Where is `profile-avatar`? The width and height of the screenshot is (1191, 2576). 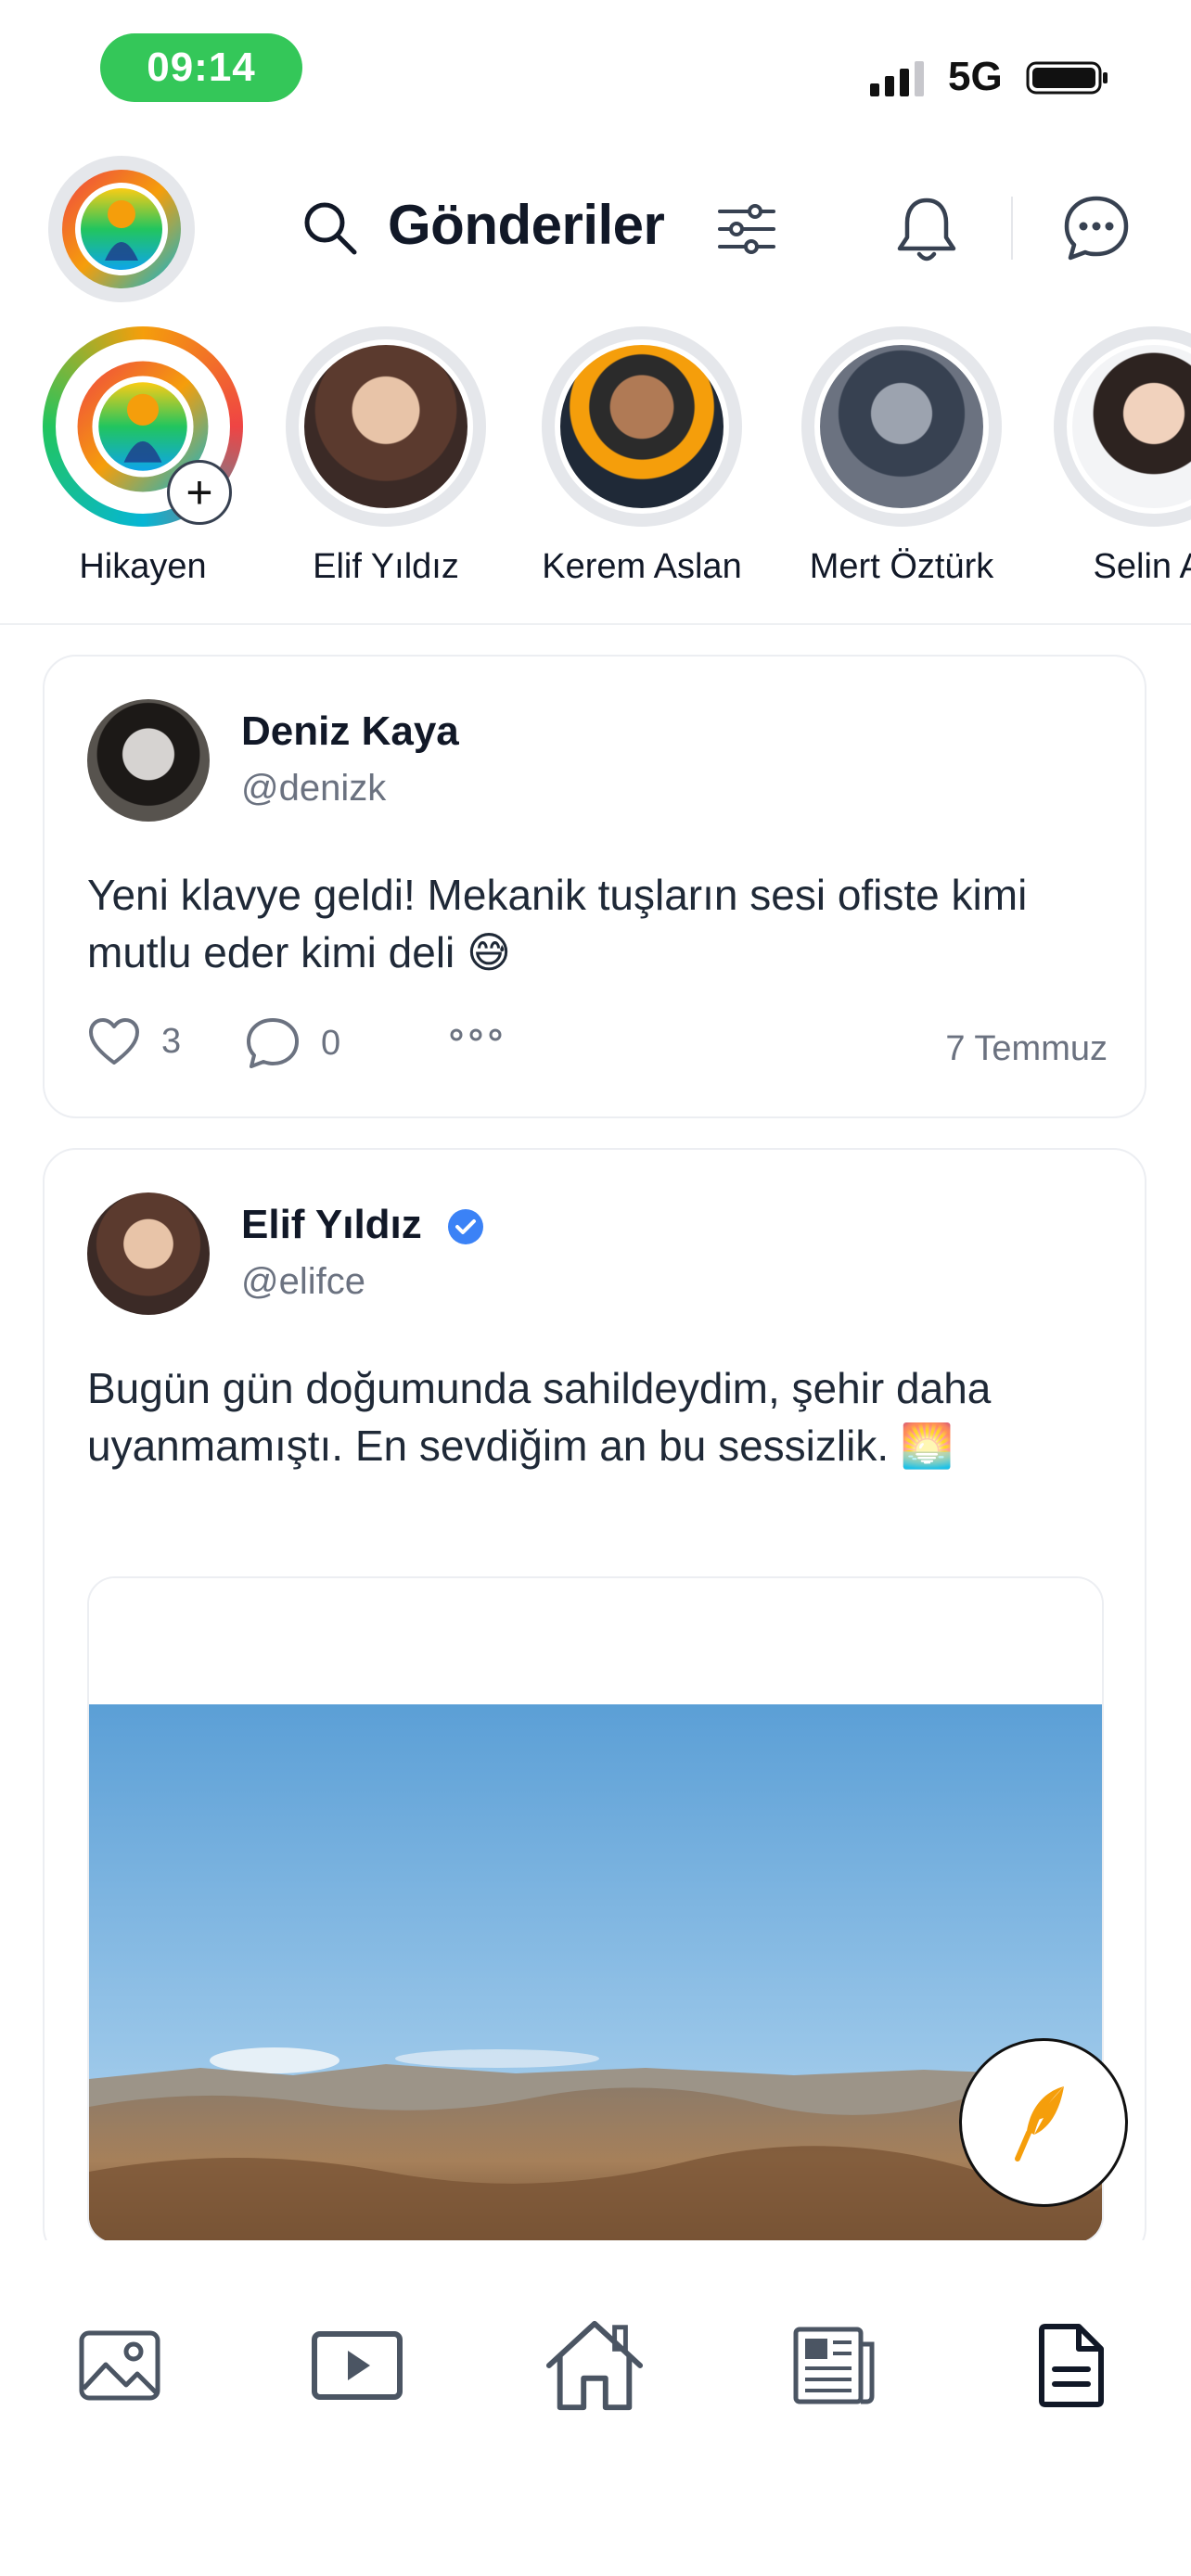 profile-avatar is located at coordinates (121, 229).